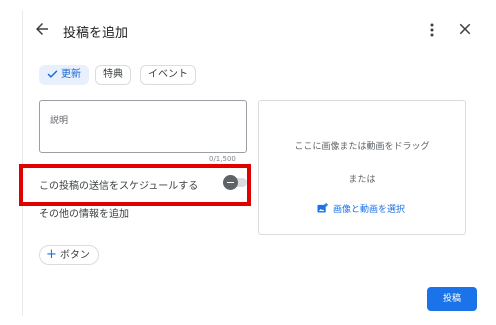 The image size is (496, 325). What do you see at coordinates (465, 29) in the screenshot?
I see `close-icon` at bounding box center [465, 29].